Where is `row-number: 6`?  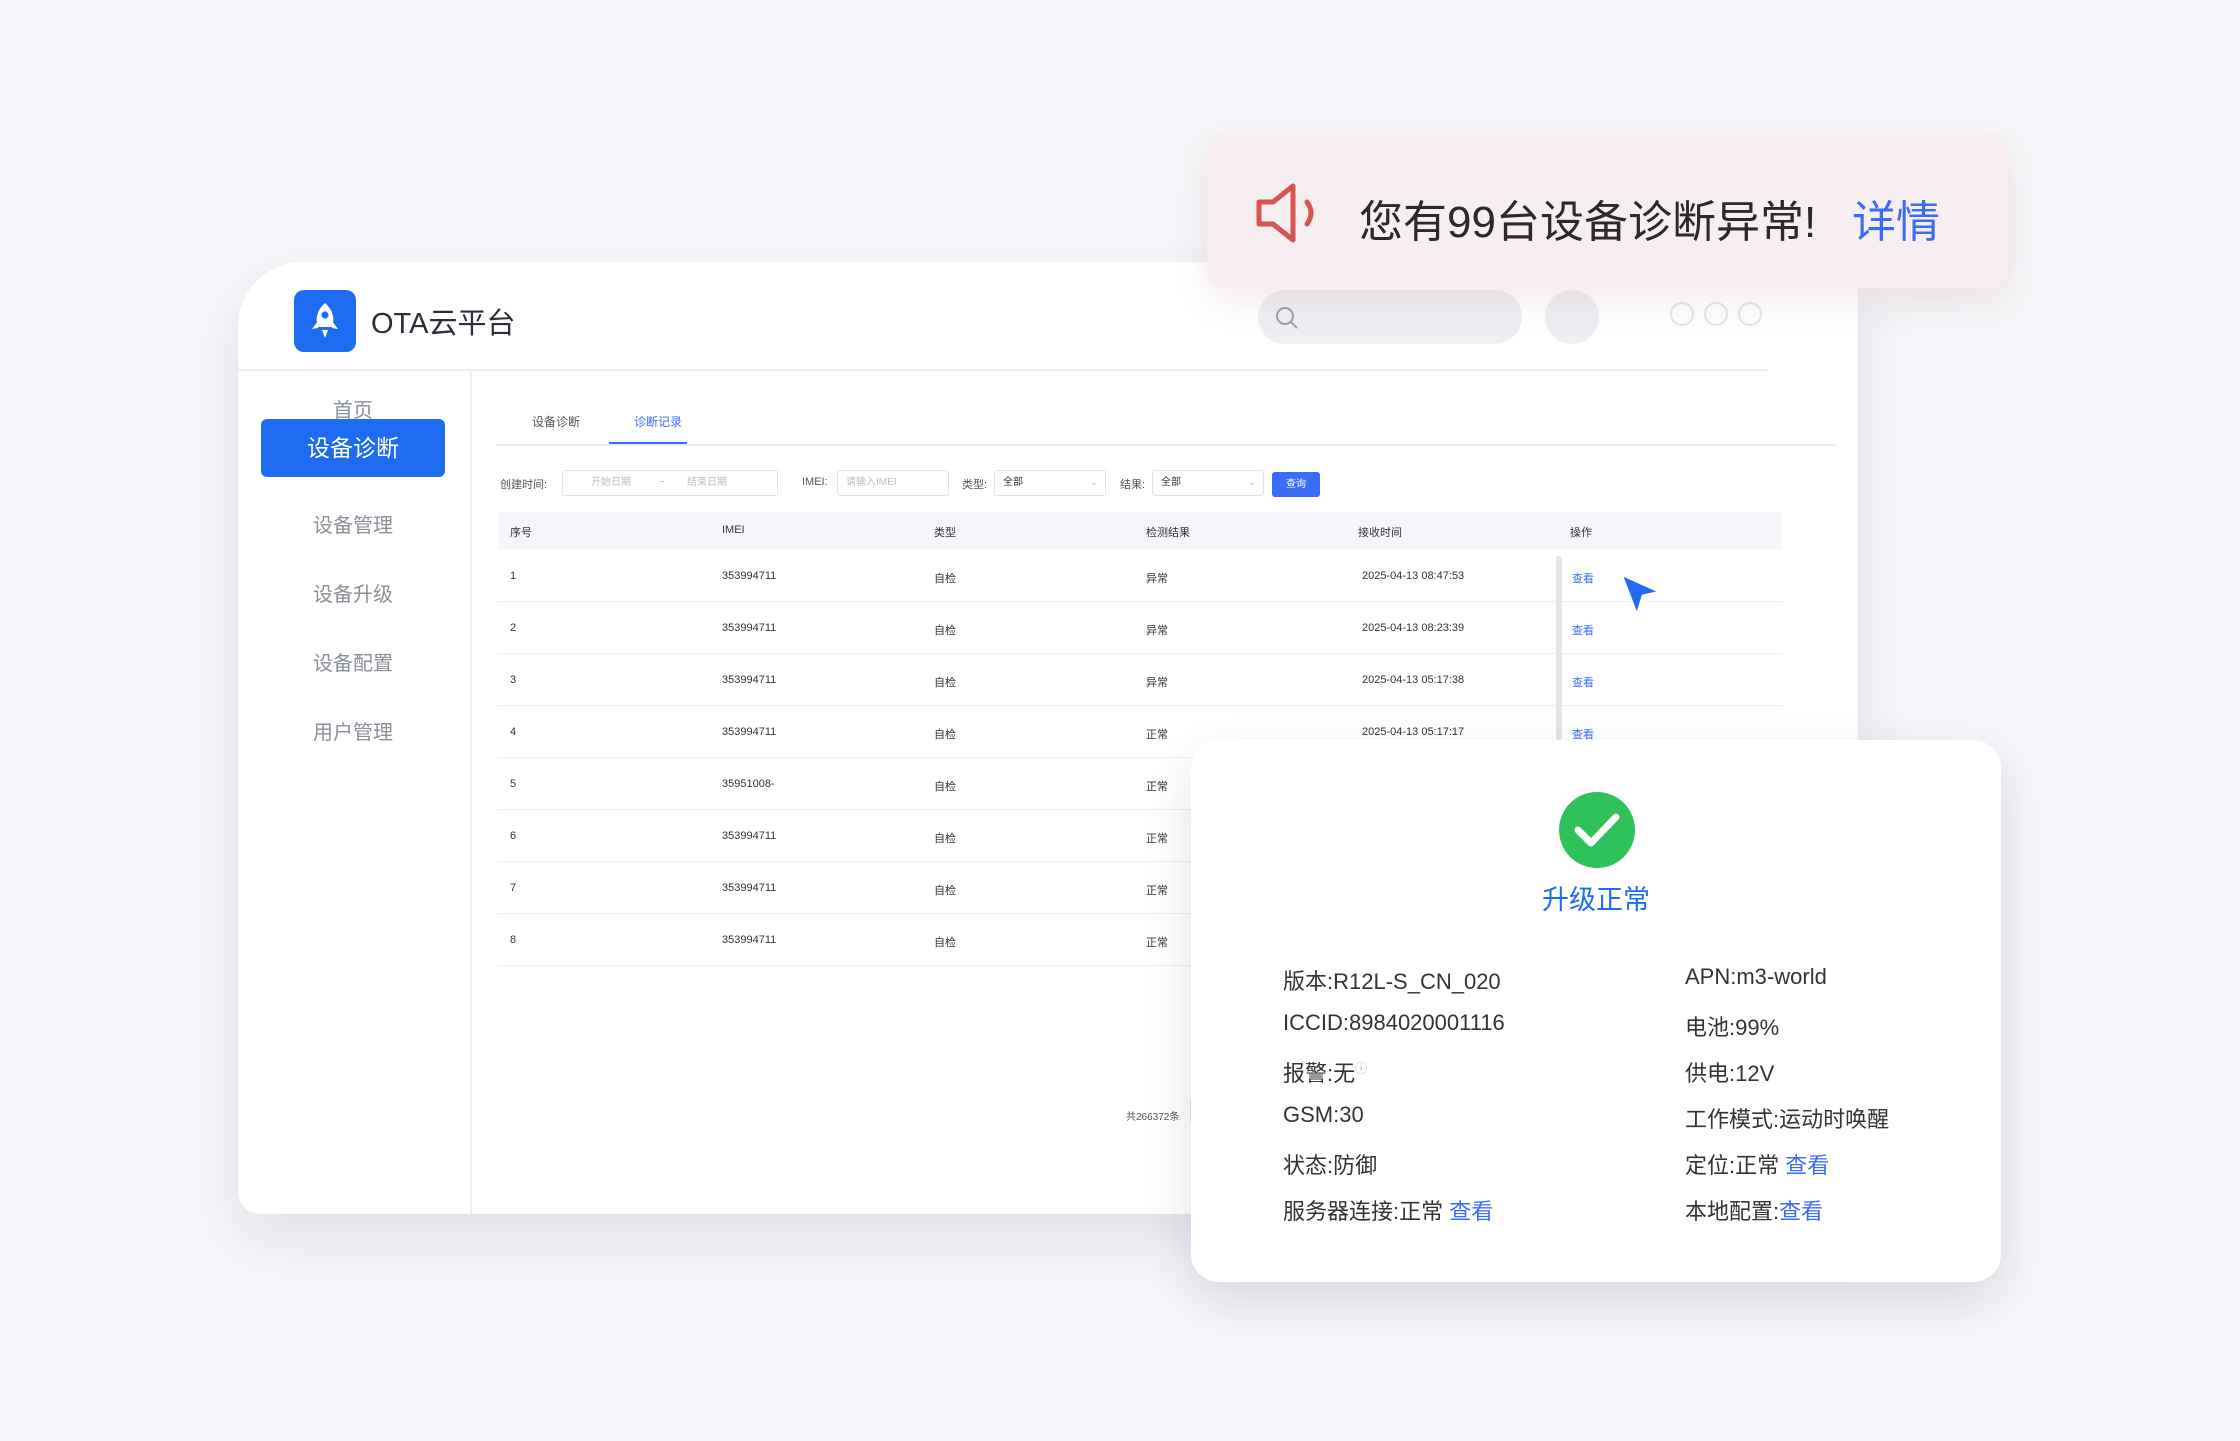 row-number: 6 is located at coordinates (513, 836).